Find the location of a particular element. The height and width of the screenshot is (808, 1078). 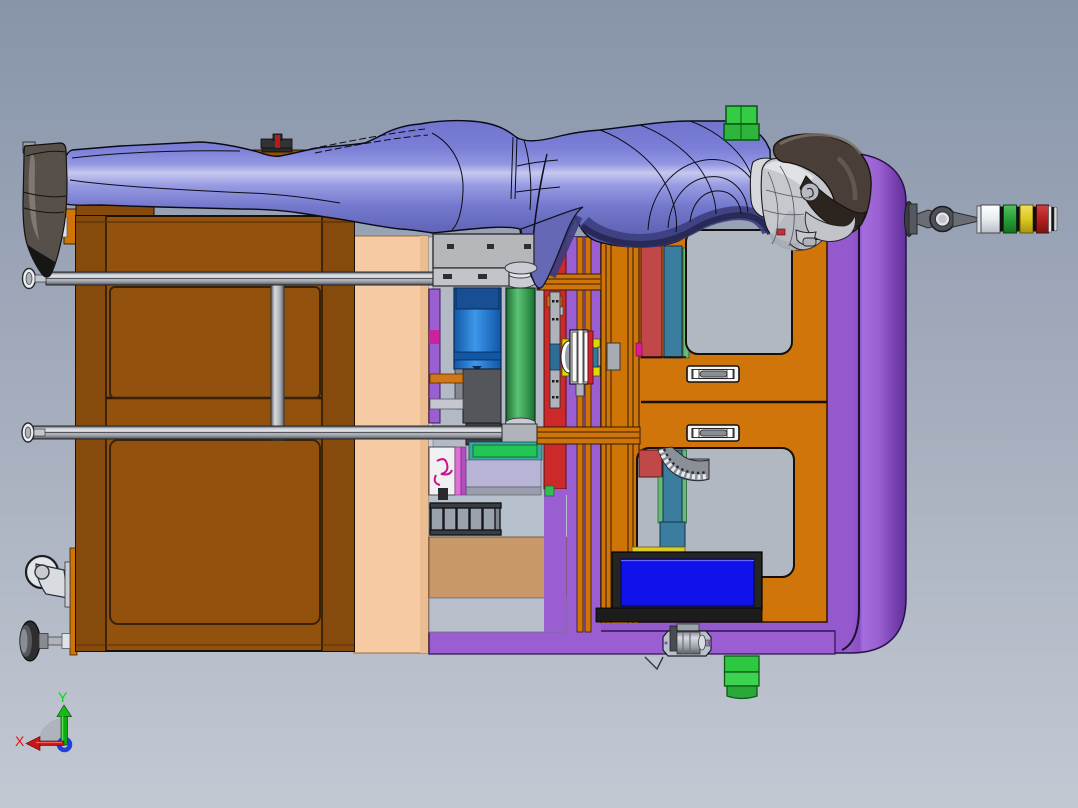

svg-text: Y is located at coordinates (63, 697).